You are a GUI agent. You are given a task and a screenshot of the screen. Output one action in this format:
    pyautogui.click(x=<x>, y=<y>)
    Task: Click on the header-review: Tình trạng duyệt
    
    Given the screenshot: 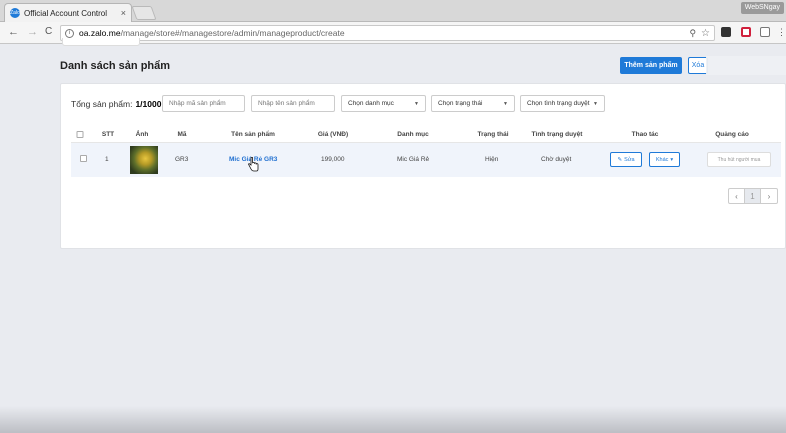 What is the action you would take?
    pyautogui.click(x=557, y=134)
    